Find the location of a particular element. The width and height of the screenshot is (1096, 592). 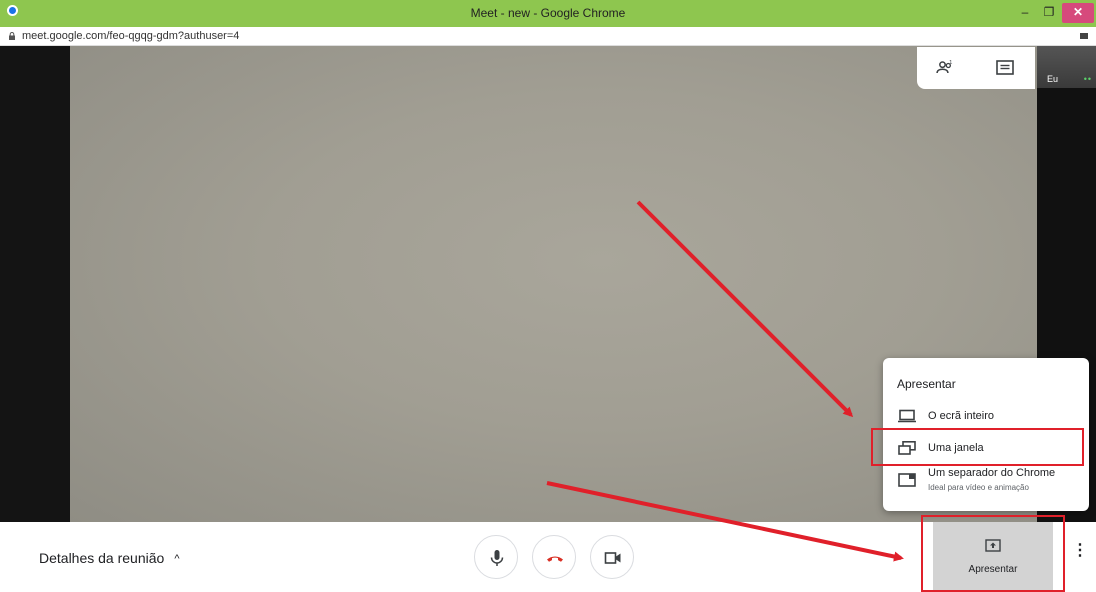

chrome-tab-sublabel: Ideal para vídeo e animação is located at coordinates (978, 487).